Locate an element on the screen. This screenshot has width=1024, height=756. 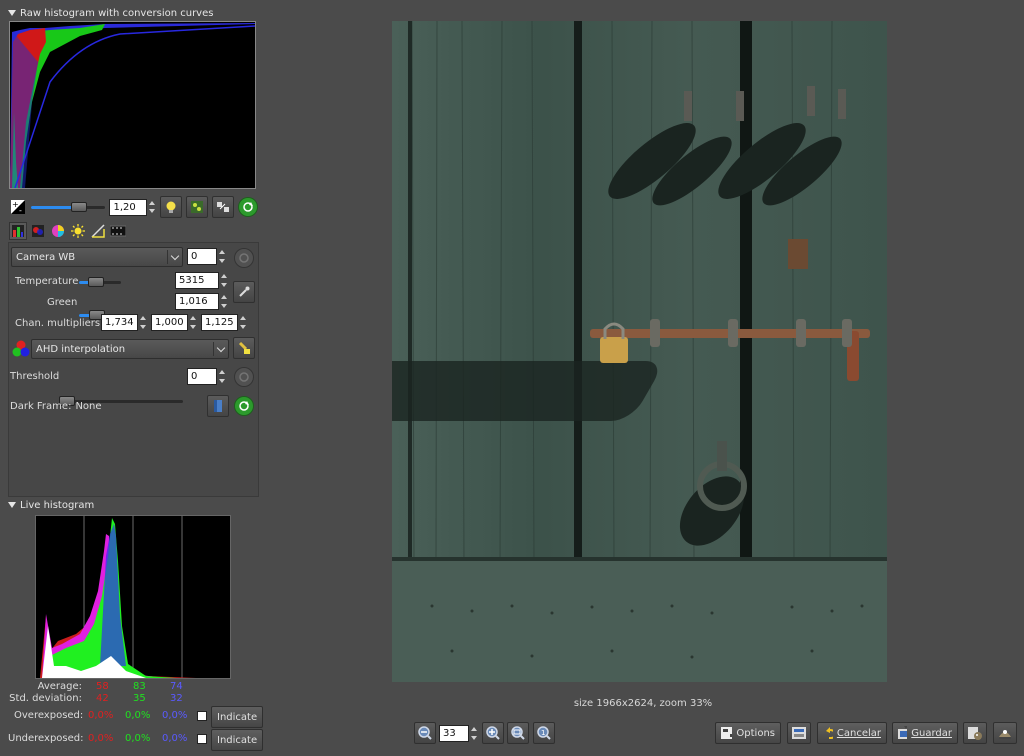
reset-dark-frame-button is located at coordinates (244, 406).